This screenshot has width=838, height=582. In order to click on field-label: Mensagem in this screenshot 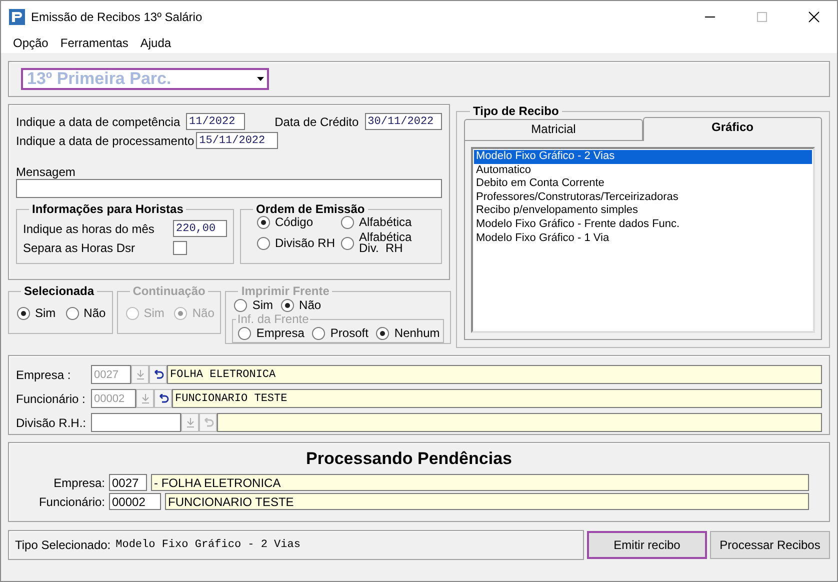, I will do `click(46, 172)`.